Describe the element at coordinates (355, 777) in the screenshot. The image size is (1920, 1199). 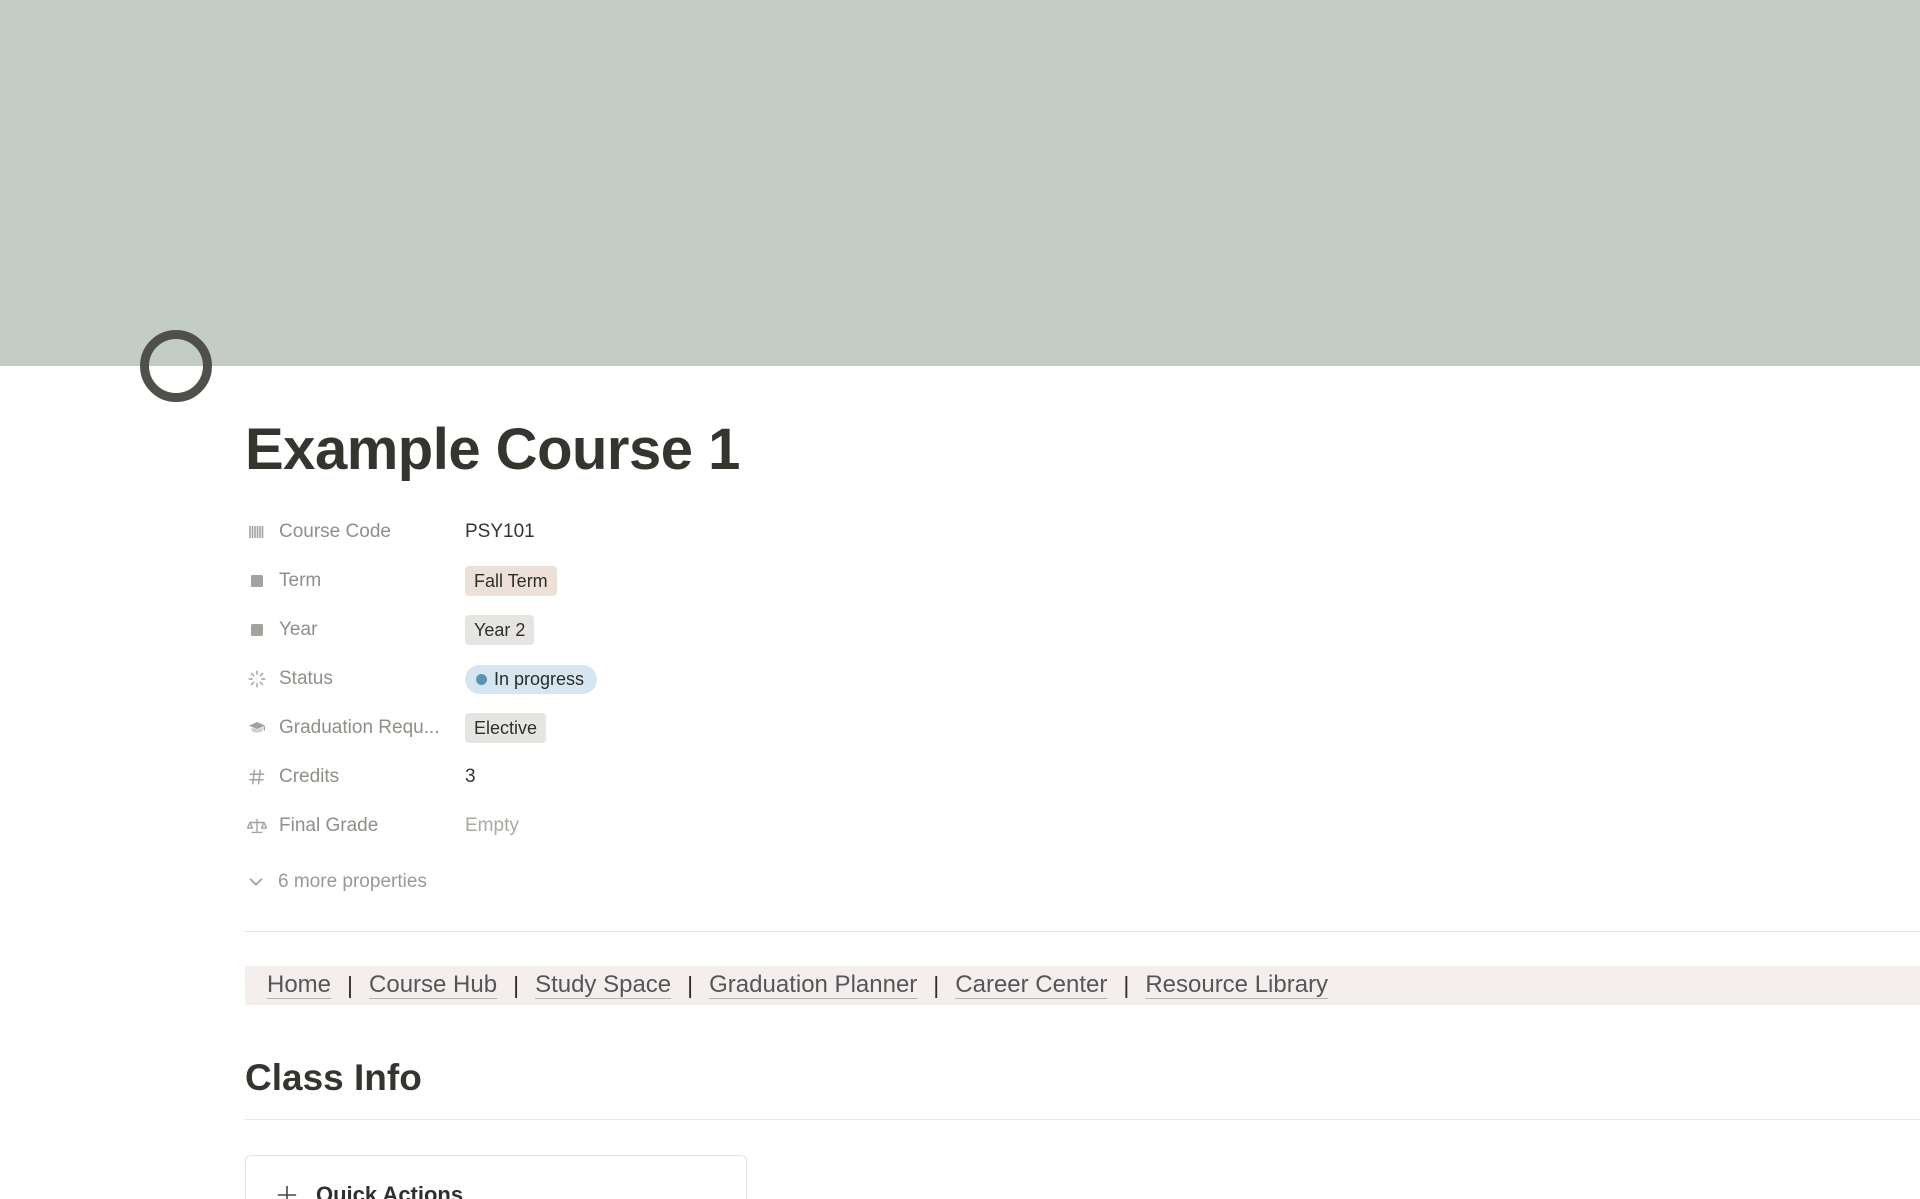
I see `property-label-credits: Credits` at that location.